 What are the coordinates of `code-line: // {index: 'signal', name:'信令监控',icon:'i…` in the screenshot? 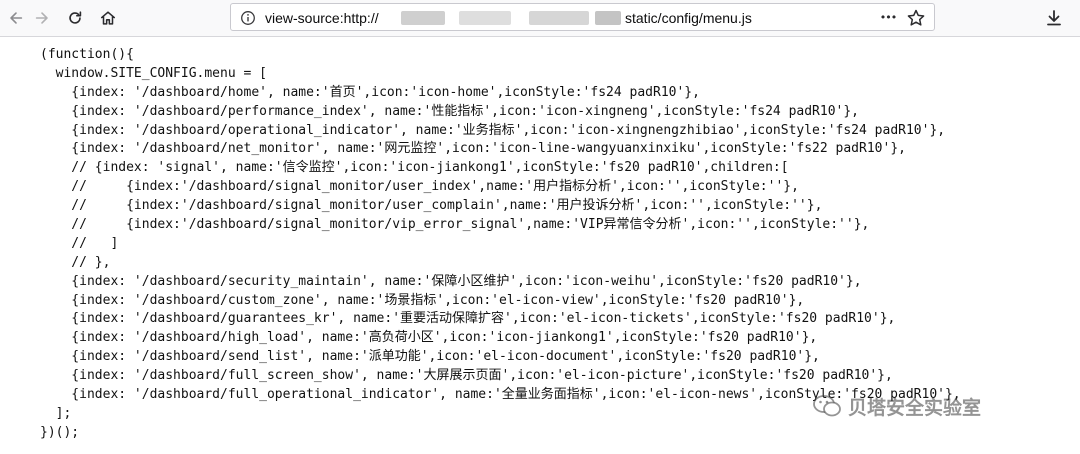 It's located at (414, 168).